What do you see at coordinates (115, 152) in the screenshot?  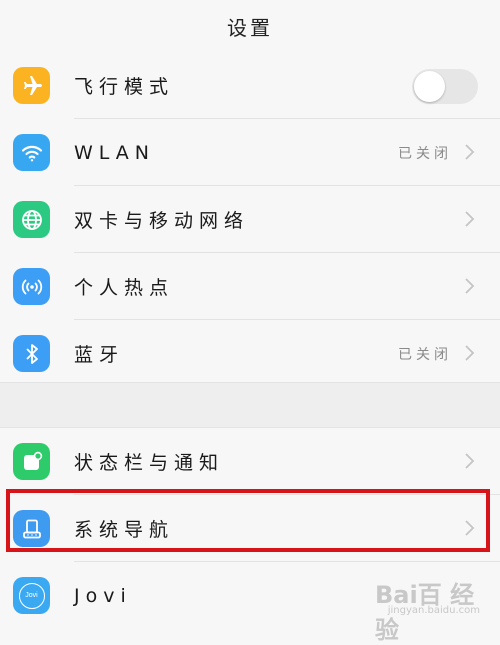 I see `wlan-label: WLAN` at bounding box center [115, 152].